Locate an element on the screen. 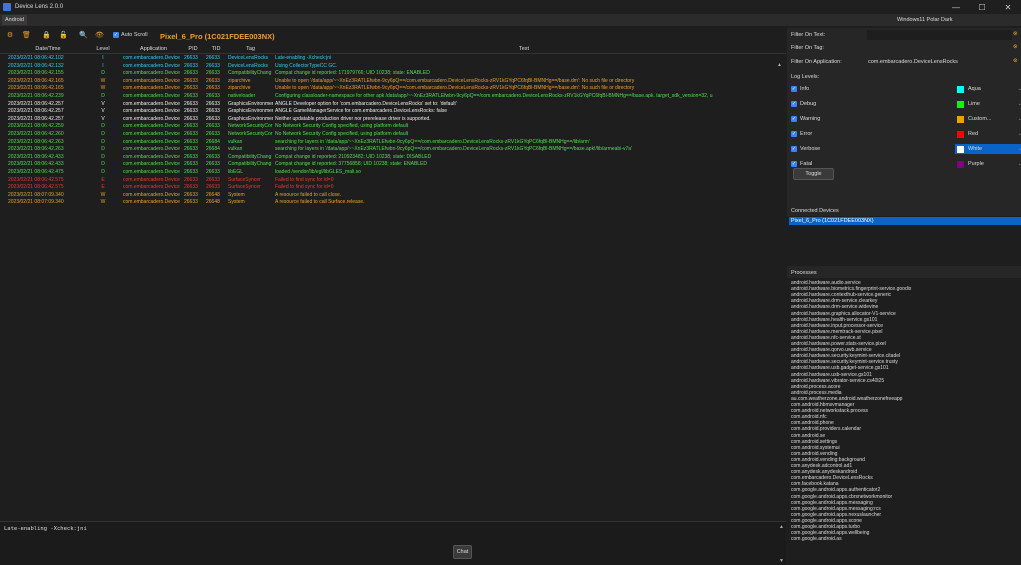 The image size is (1021, 565). process-item: com.google.android.apps.nexuslauncher is located at coordinates (836, 515).